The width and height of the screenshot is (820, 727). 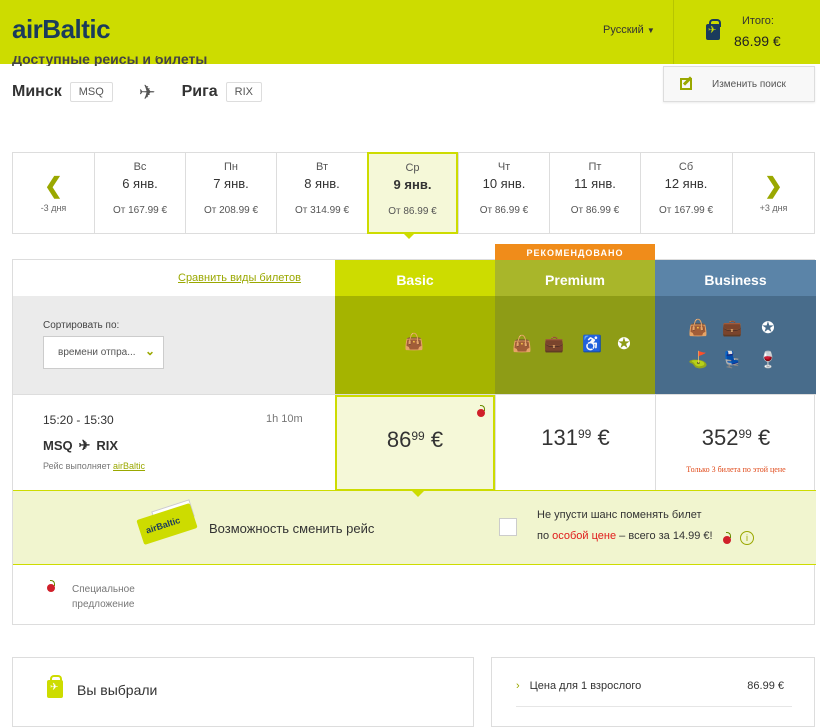 I want to click on day-of-week: Вс, so click(x=140, y=167).